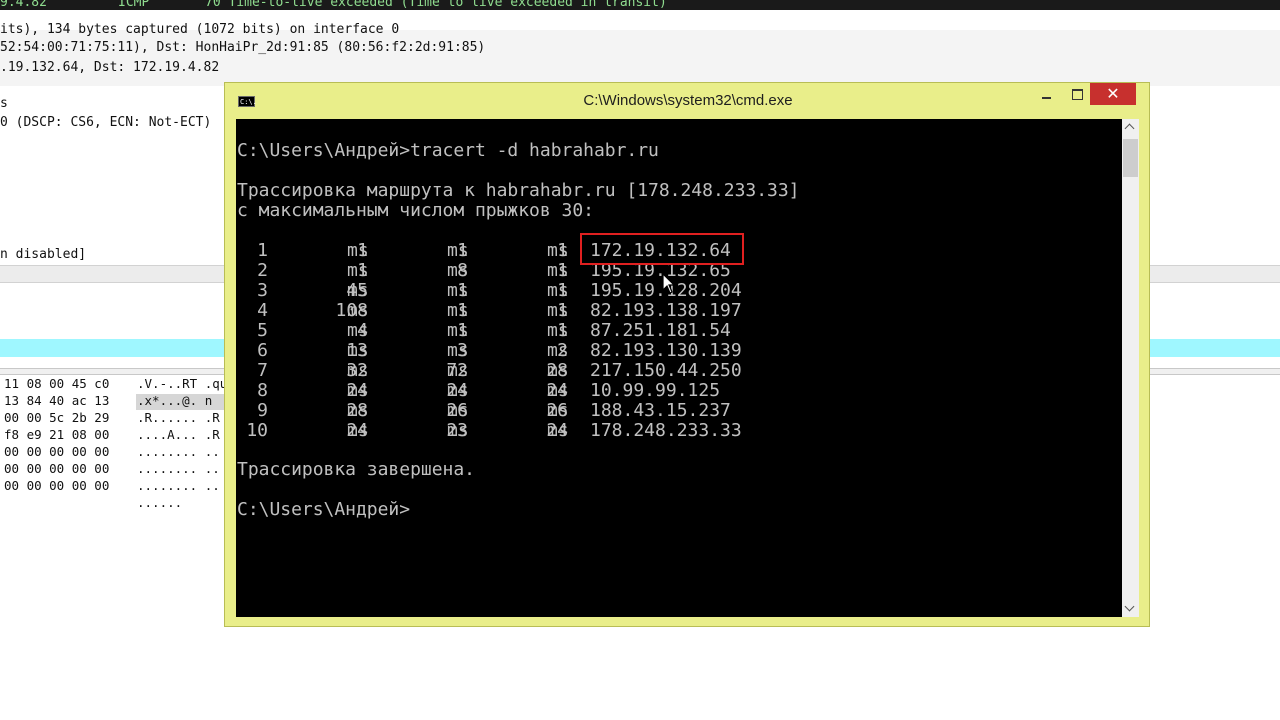  I want to click on window-title: C:\Windows\system32\cmd.exe, so click(688, 100).